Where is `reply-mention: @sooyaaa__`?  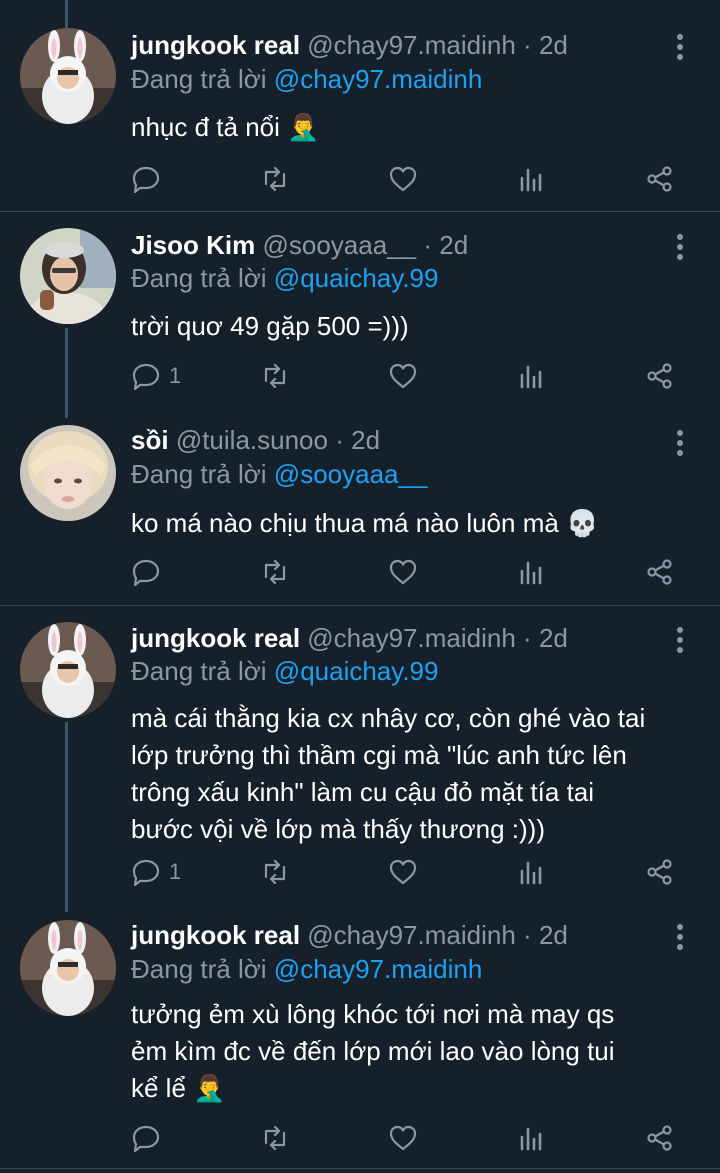 reply-mention: @sooyaaa__ is located at coordinates (351, 474).